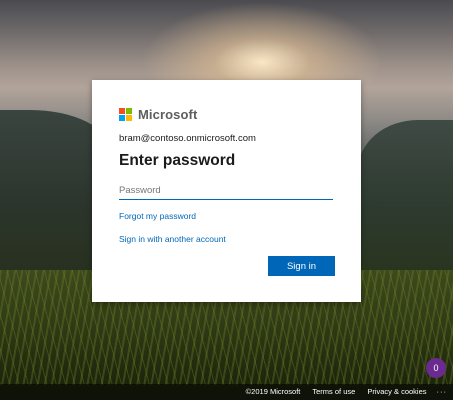 The height and width of the screenshot is (400, 453). I want to click on sign-in-button: Sign in, so click(301, 266).